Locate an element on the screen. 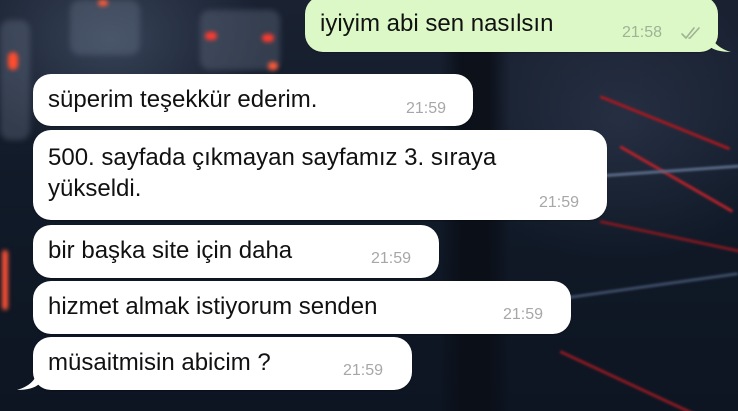 This screenshot has height=411, width=738. incoming-message: hizmet almak istiyorum senden 21:59 is located at coordinates (302, 307).